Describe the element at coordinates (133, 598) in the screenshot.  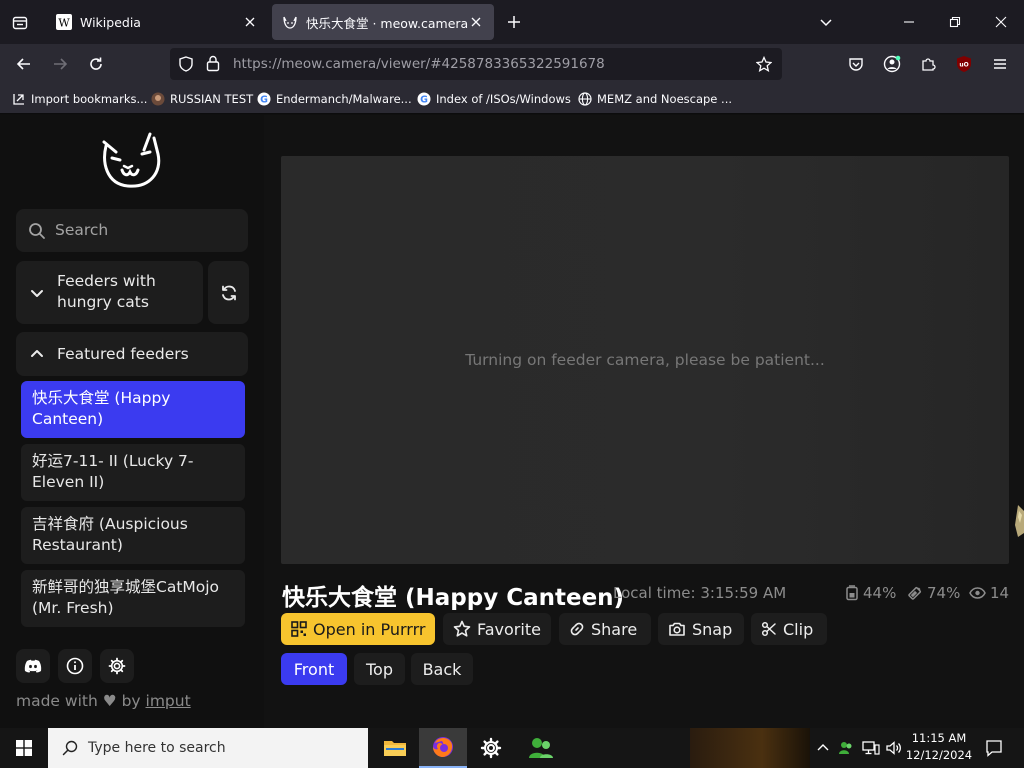
I see `feeder-item-mr-fresh: 新鲜哥的独享城堡CatMojo (Mr. Fresh)` at that location.